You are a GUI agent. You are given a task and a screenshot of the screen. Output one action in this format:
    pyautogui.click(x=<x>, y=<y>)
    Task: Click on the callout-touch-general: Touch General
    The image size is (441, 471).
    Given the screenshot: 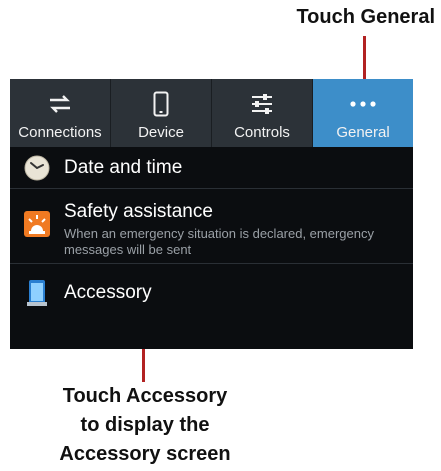 What is the action you would take?
    pyautogui.click(x=365, y=17)
    